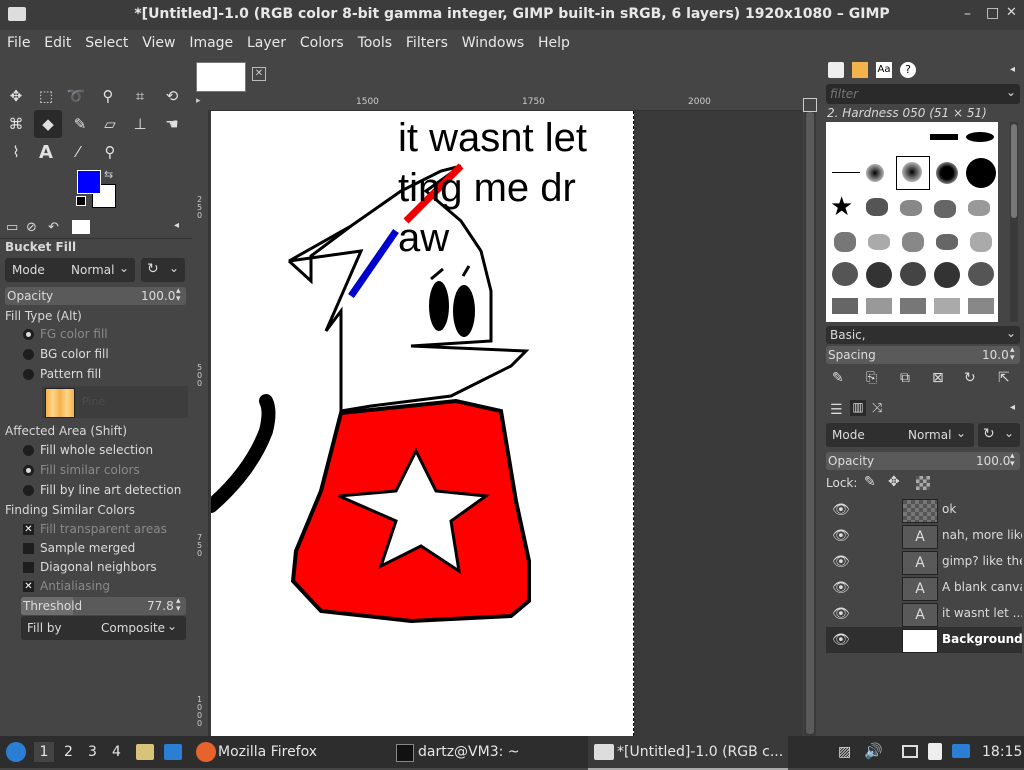 Image resolution: width=1024 pixels, height=770 pixels. I want to click on menu-filters: Filters, so click(427, 43).